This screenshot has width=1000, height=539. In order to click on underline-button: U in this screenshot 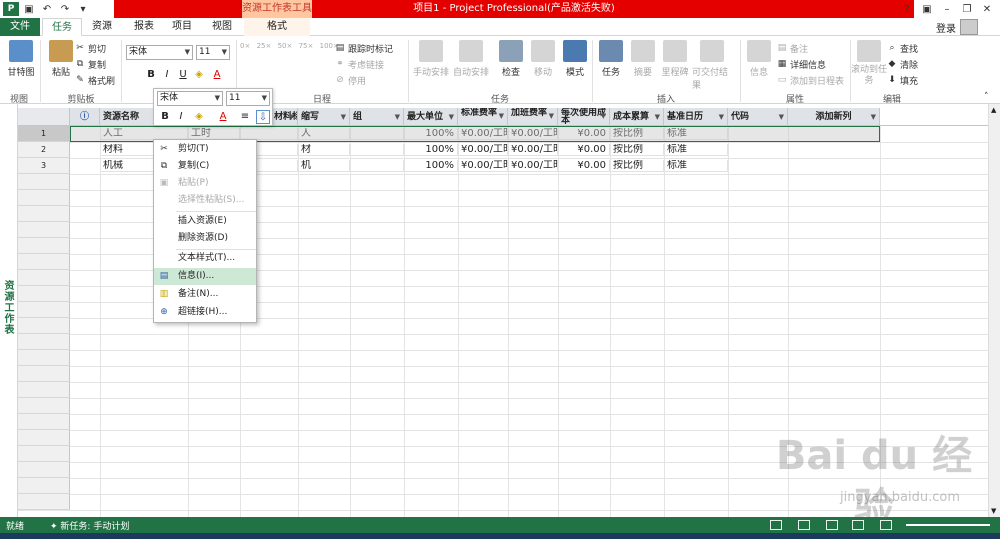, I will do `click(183, 75)`.